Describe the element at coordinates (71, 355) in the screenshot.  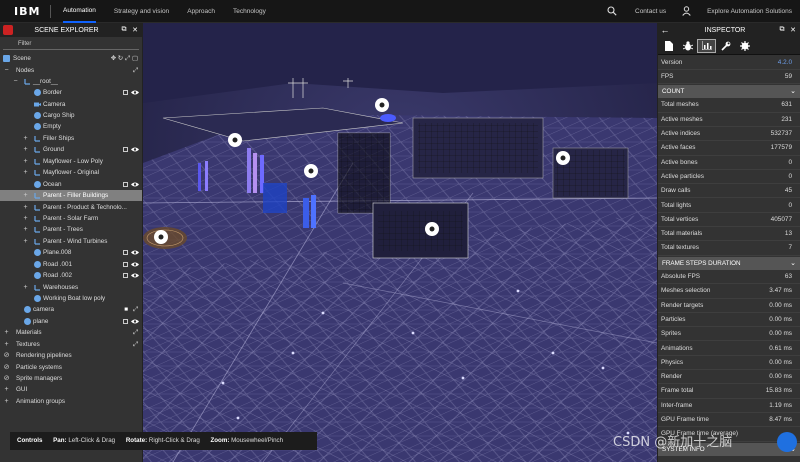
I see `tree-section-row: ⊘ Rendering pipelines` at that location.